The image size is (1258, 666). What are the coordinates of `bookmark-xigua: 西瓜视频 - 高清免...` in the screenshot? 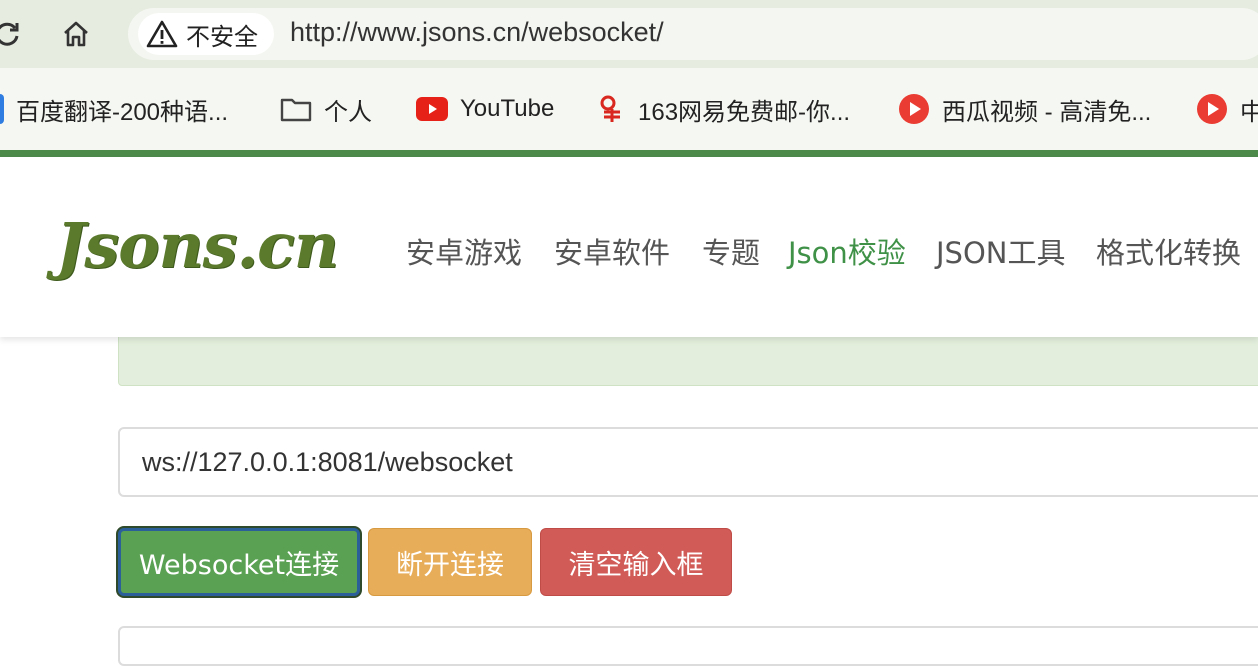 It's located at (1024, 109).